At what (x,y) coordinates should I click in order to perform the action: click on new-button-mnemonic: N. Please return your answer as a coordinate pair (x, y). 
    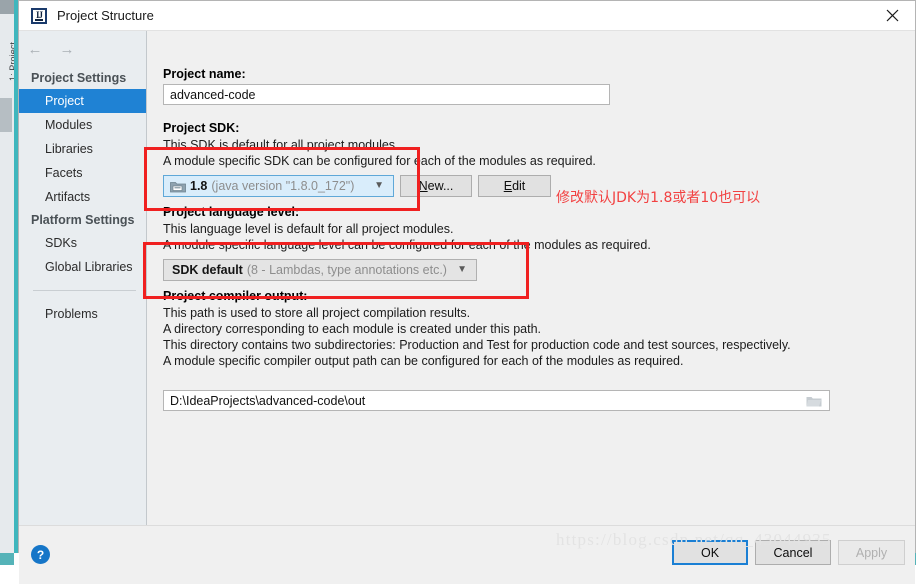
    Looking at the image, I should click on (423, 186).